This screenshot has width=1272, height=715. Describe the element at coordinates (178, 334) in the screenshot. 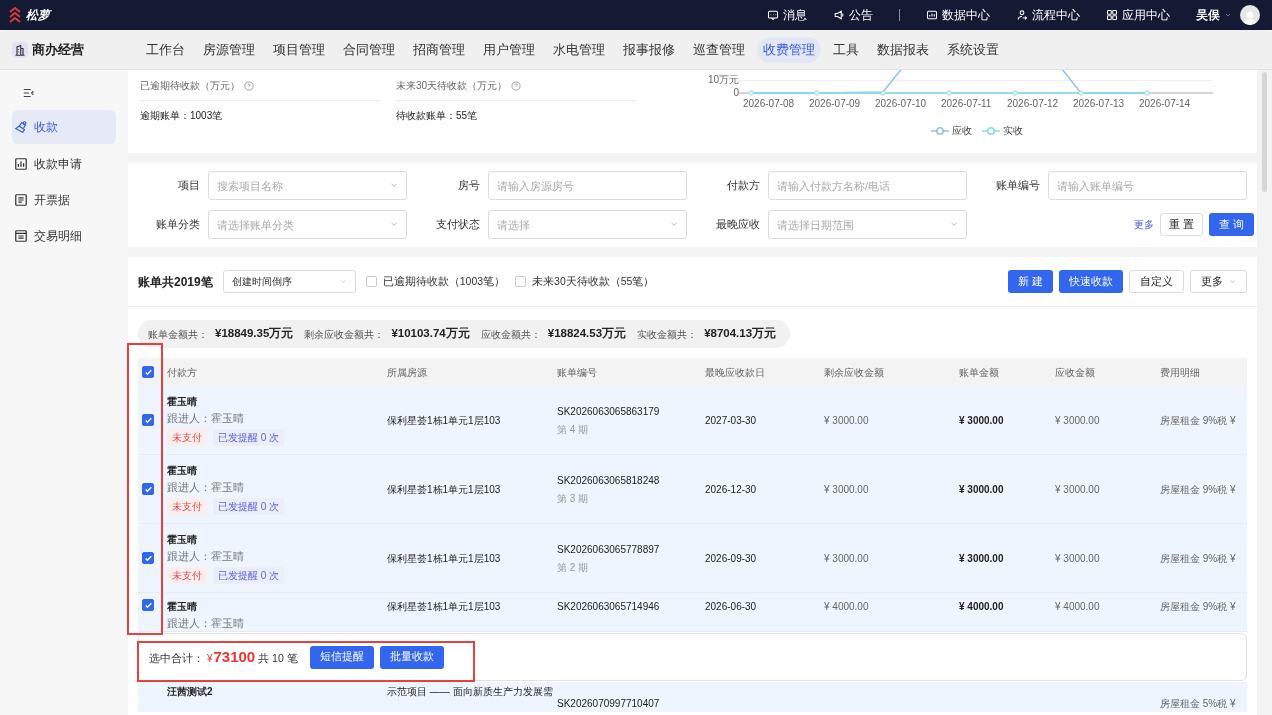

I see `summary-label: 账单金额共：` at that location.